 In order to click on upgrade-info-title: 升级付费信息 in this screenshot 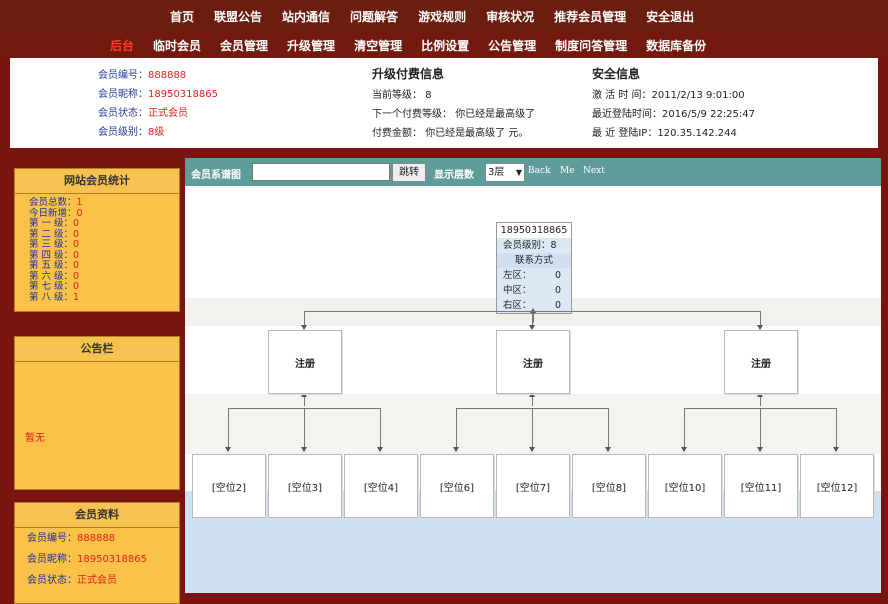, I will do `click(408, 74)`.